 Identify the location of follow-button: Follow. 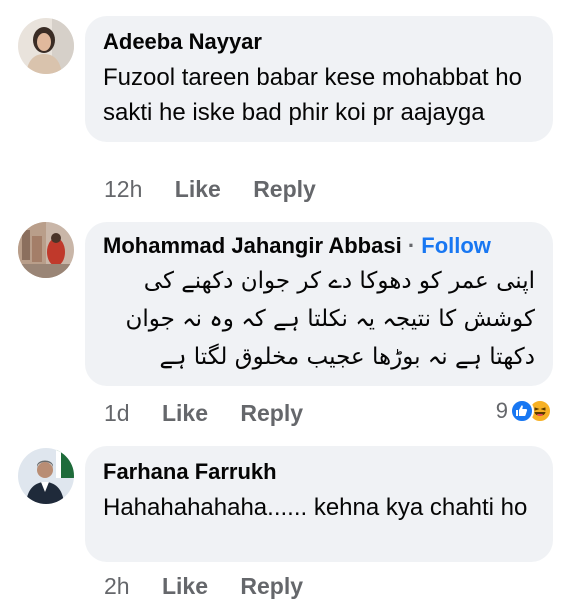
(456, 245).